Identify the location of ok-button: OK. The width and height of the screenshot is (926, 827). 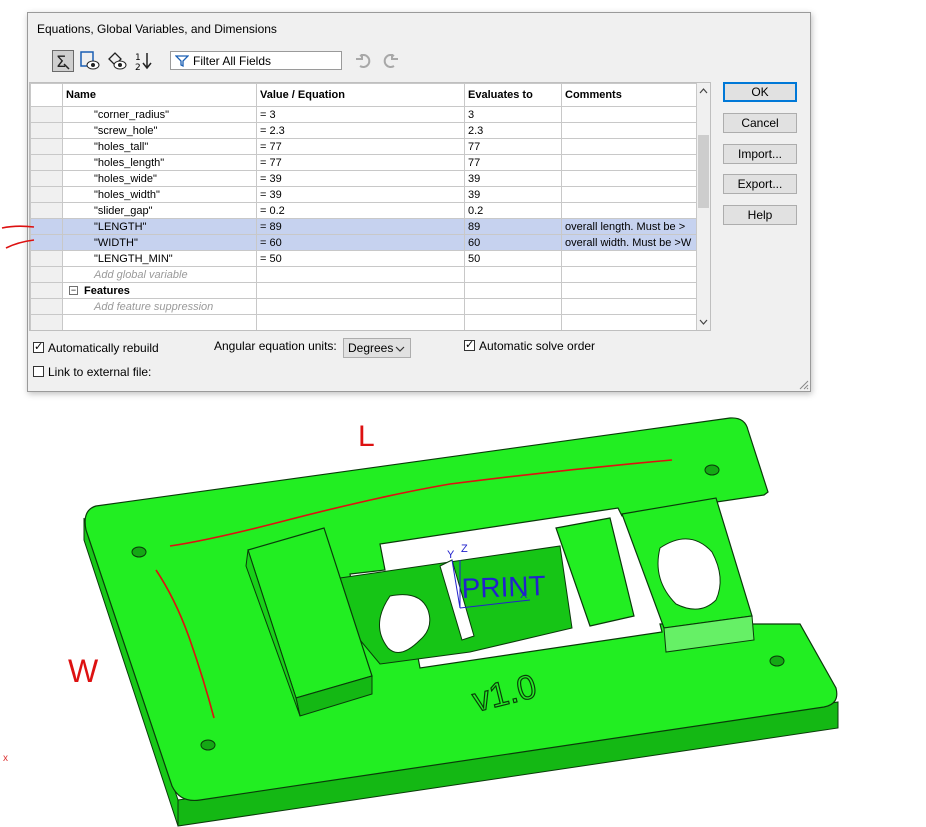
(760, 92).